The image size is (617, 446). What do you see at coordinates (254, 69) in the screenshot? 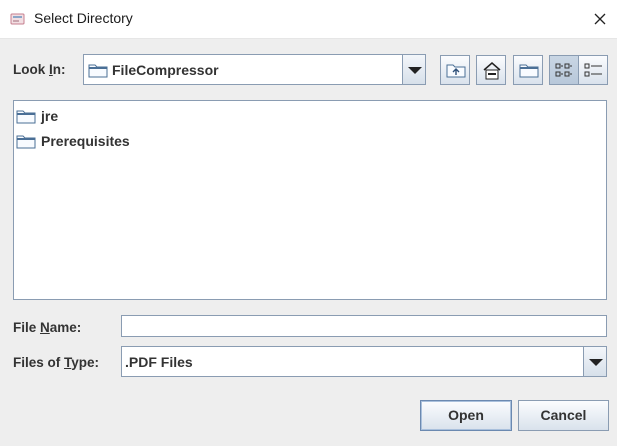
I see `look-in-combo: FileCompressor` at bounding box center [254, 69].